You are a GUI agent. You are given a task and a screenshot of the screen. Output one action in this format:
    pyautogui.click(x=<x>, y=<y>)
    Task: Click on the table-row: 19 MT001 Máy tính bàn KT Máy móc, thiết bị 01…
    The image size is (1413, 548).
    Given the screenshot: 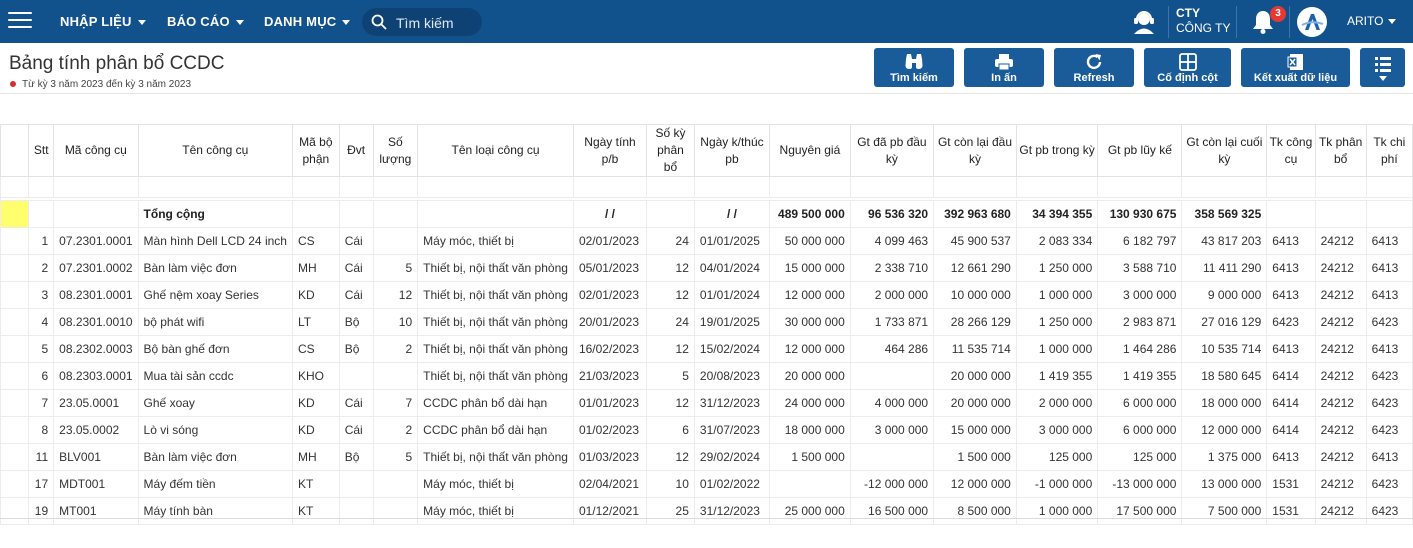 What is the action you would take?
    pyautogui.click(x=706, y=511)
    